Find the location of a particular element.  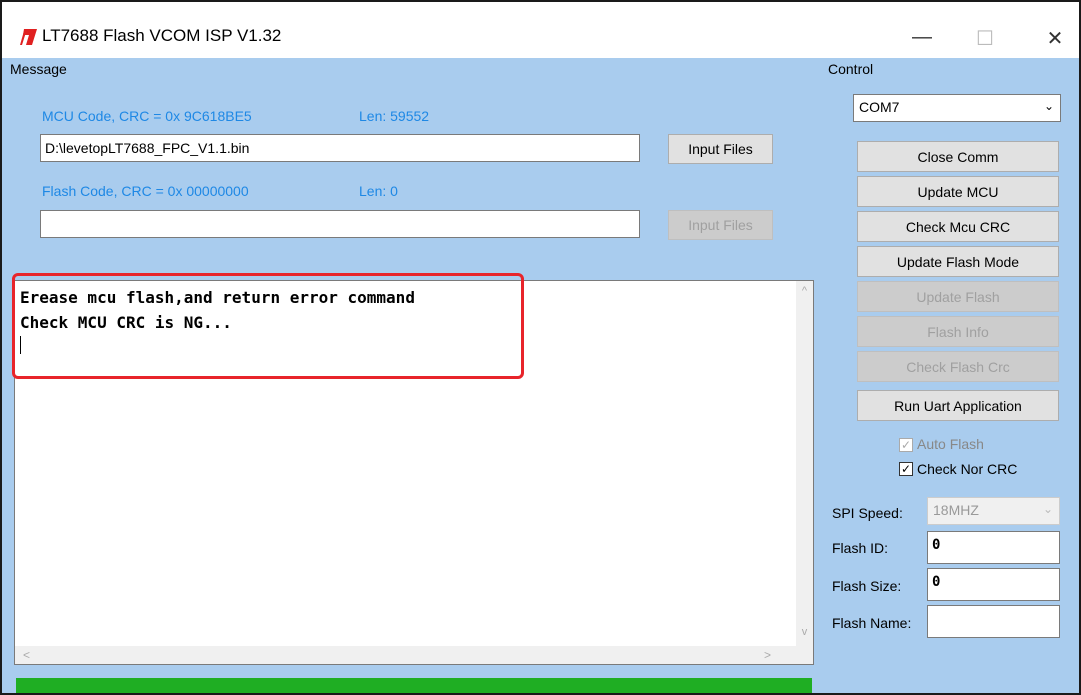

update-flash-button: Update Flash is located at coordinates (958, 296).